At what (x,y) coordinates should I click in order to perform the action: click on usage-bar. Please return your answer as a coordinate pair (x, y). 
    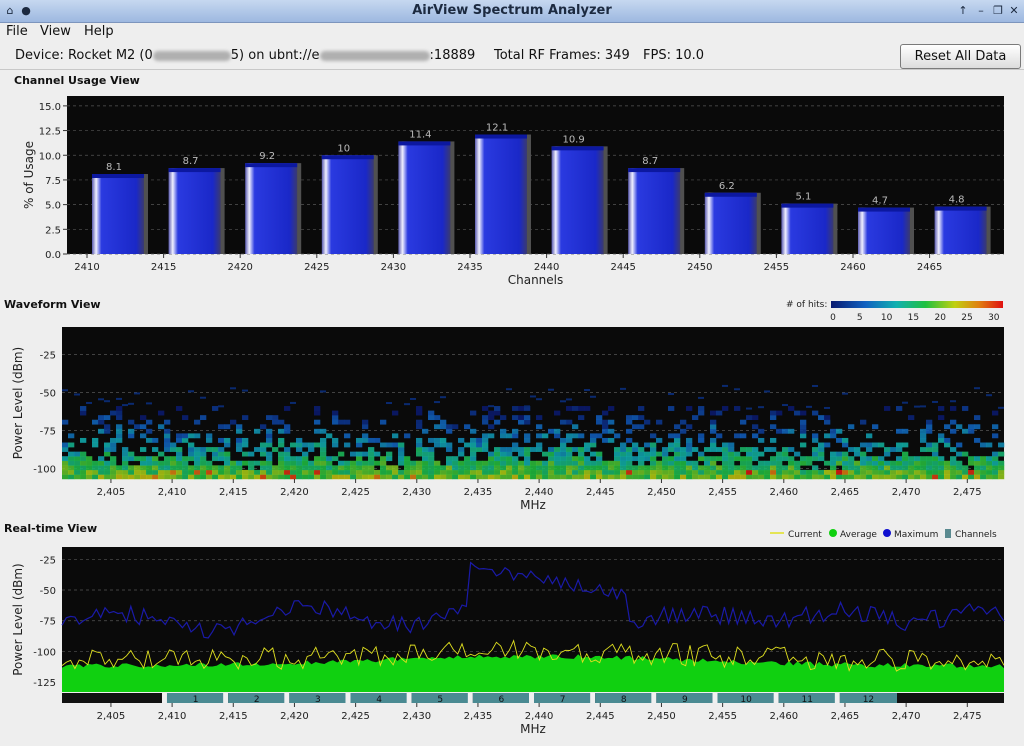
    Looking at the image, I should click on (654, 211).